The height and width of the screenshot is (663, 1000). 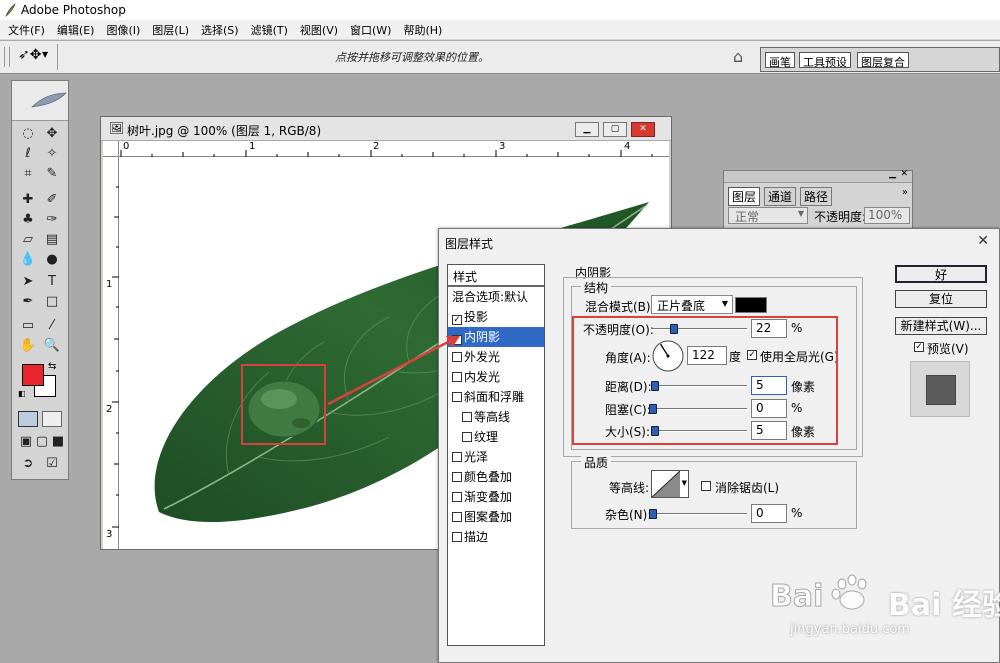 What do you see at coordinates (28, 302) in the screenshot?
I see `pen-tool-icon: ✒` at bounding box center [28, 302].